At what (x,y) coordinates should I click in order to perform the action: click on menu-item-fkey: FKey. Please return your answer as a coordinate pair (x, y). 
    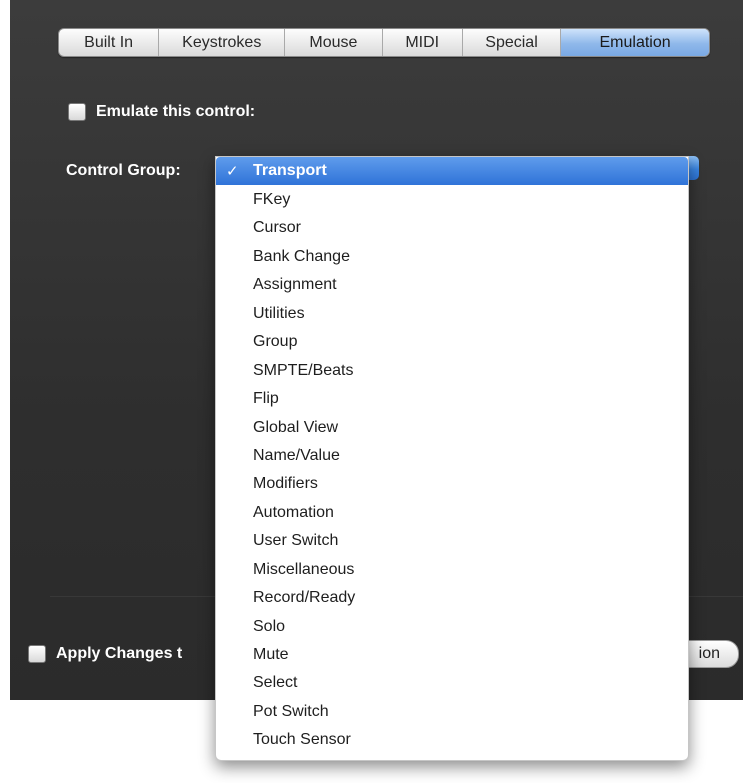
    Looking at the image, I should click on (452, 200).